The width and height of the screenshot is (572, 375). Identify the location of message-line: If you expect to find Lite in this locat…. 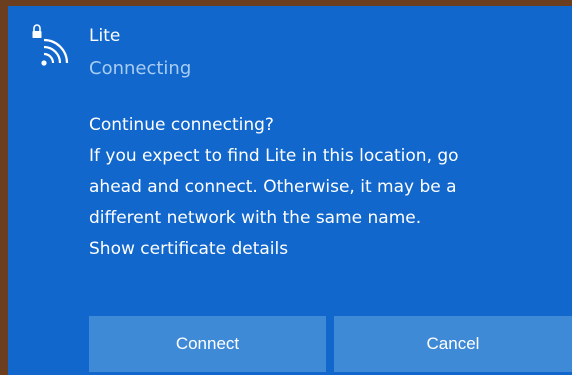
(274, 156).